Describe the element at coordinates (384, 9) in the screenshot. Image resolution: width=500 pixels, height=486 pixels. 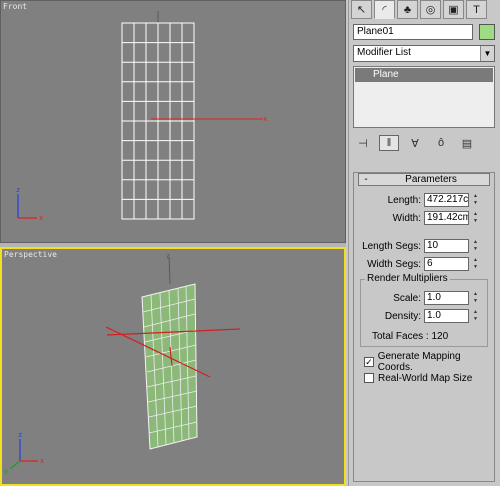
I see `modify-tab-icon: ◜` at that location.